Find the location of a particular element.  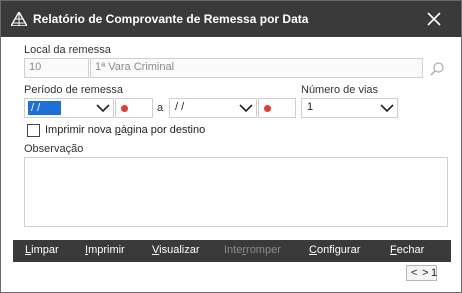

date-range-separator: a is located at coordinates (160, 108).